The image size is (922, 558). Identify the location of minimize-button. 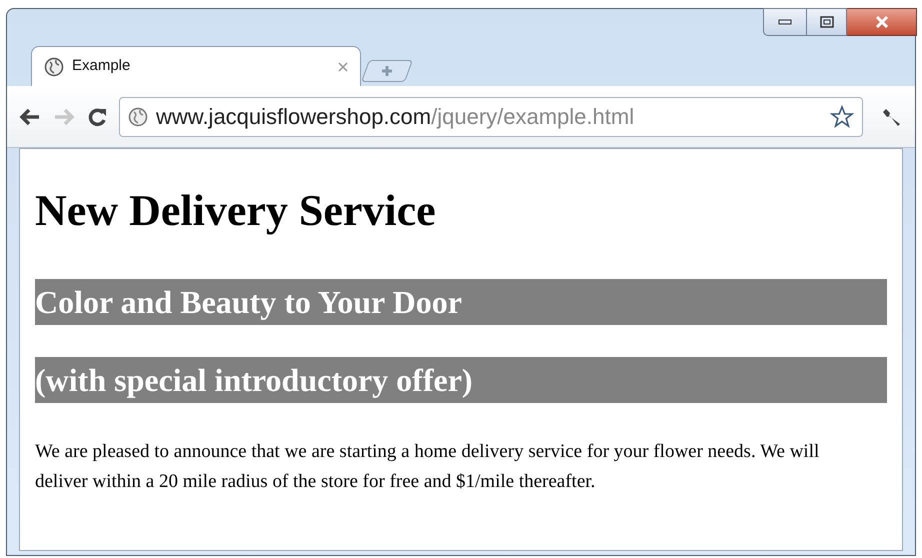
(785, 22).